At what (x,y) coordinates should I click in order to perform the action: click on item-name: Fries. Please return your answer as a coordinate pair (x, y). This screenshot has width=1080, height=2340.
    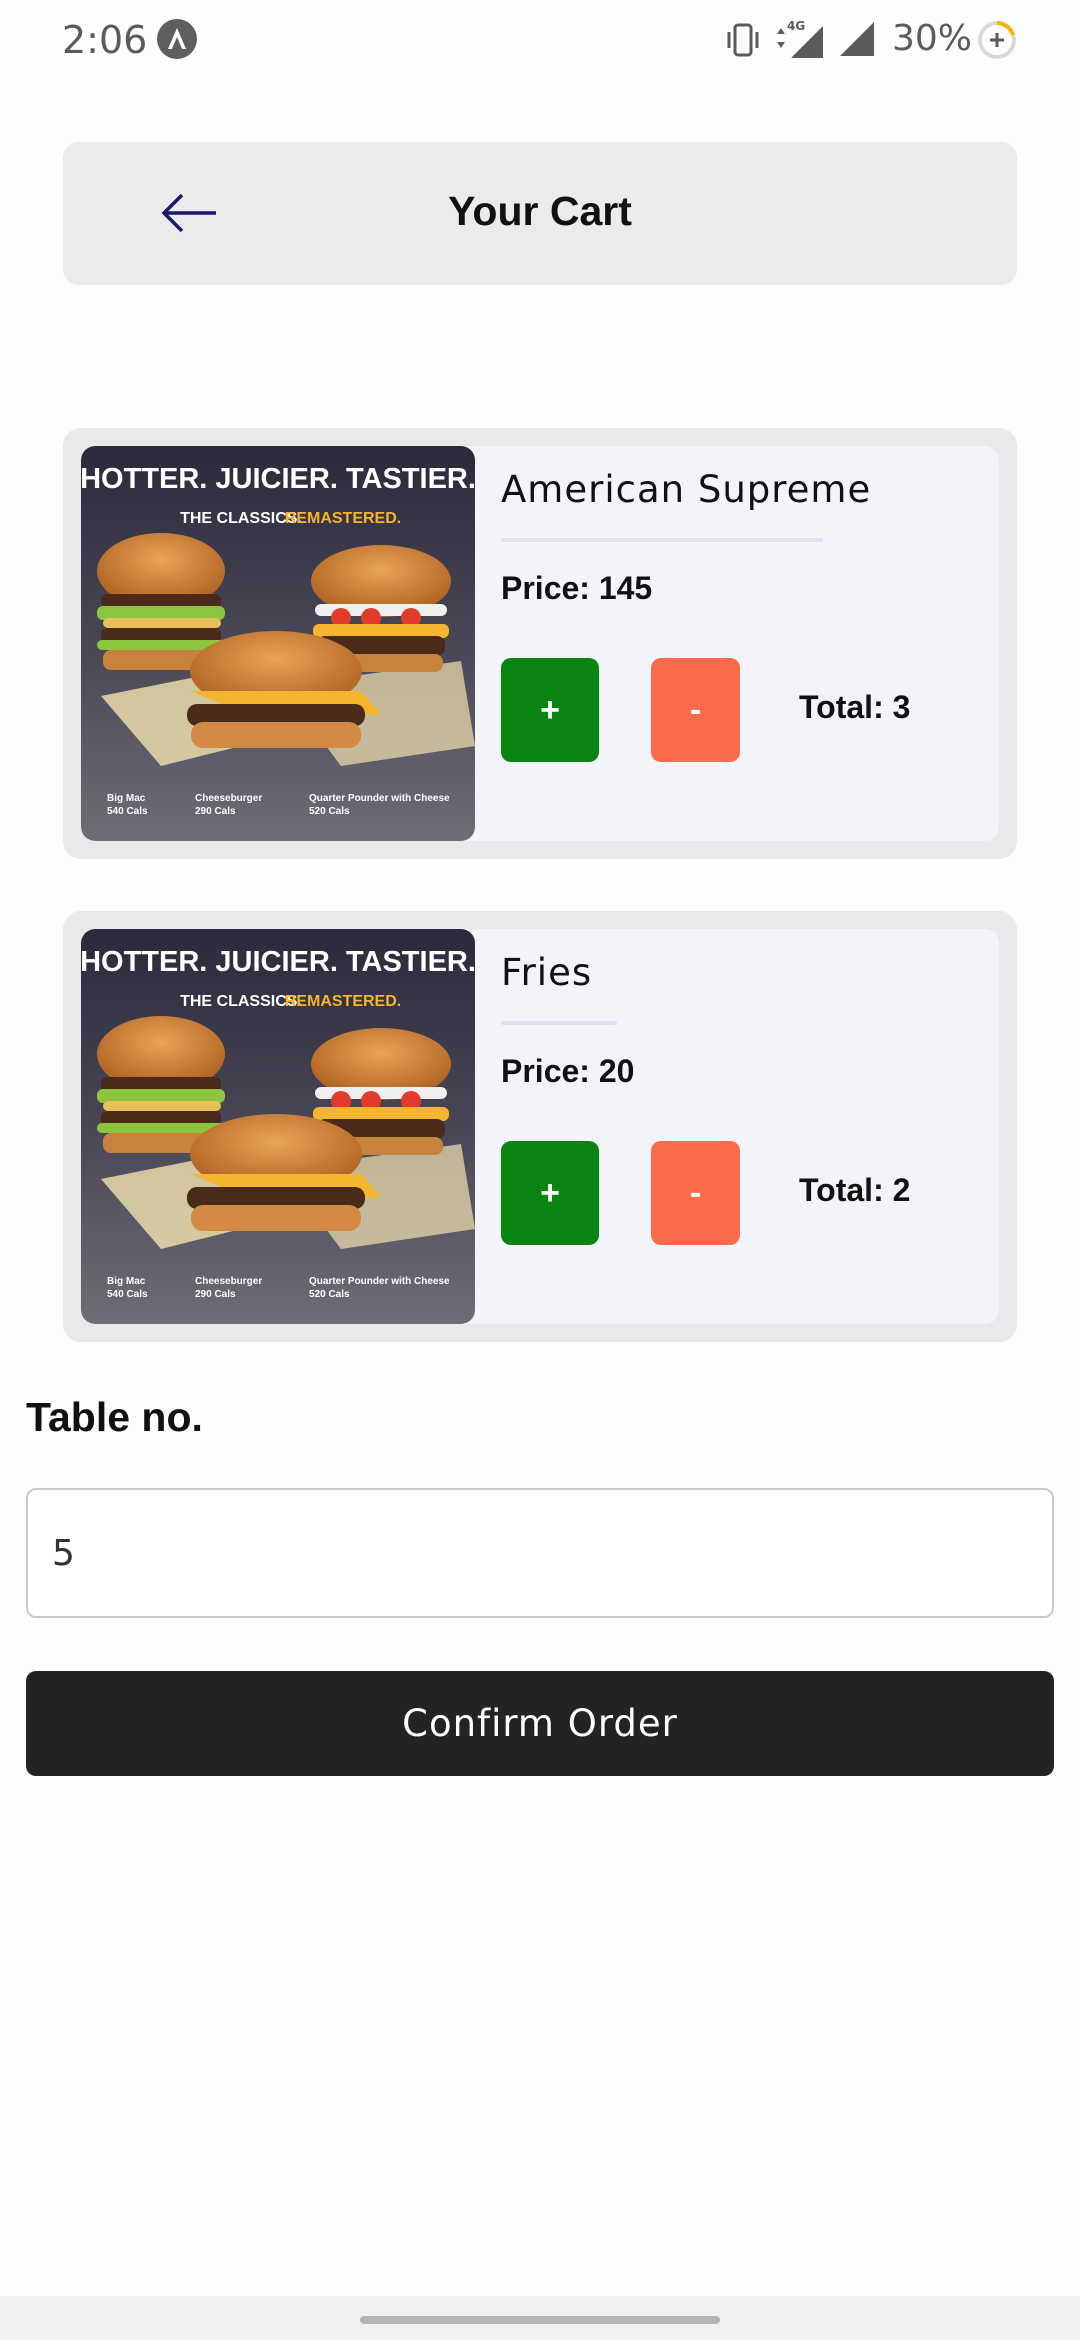
    Looking at the image, I should click on (547, 972).